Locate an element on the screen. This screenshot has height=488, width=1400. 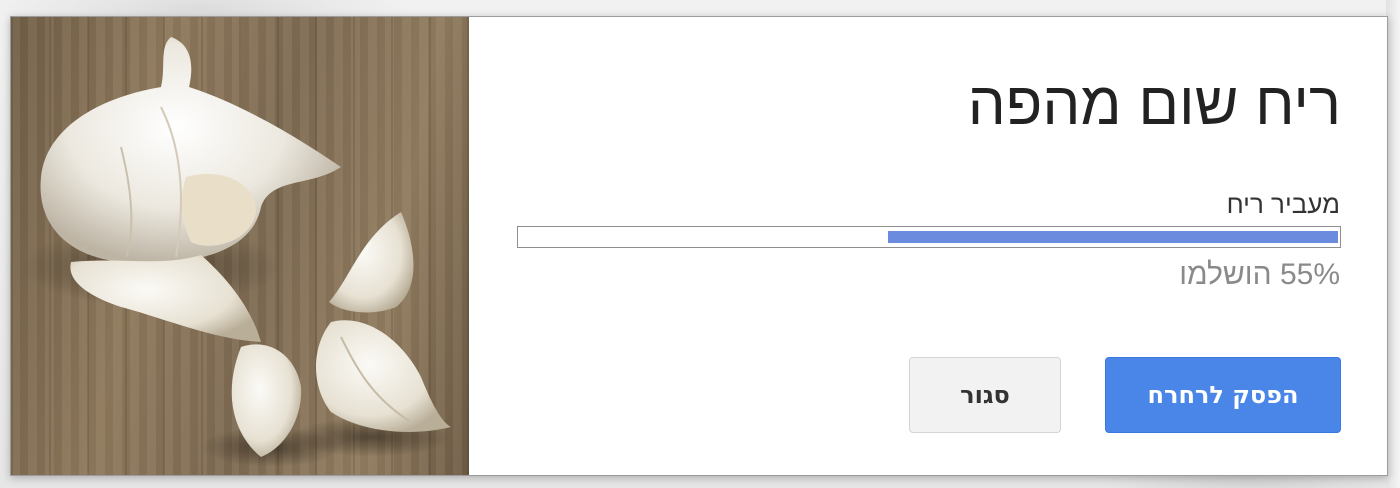
close-button: סגור is located at coordinates (985, 395).